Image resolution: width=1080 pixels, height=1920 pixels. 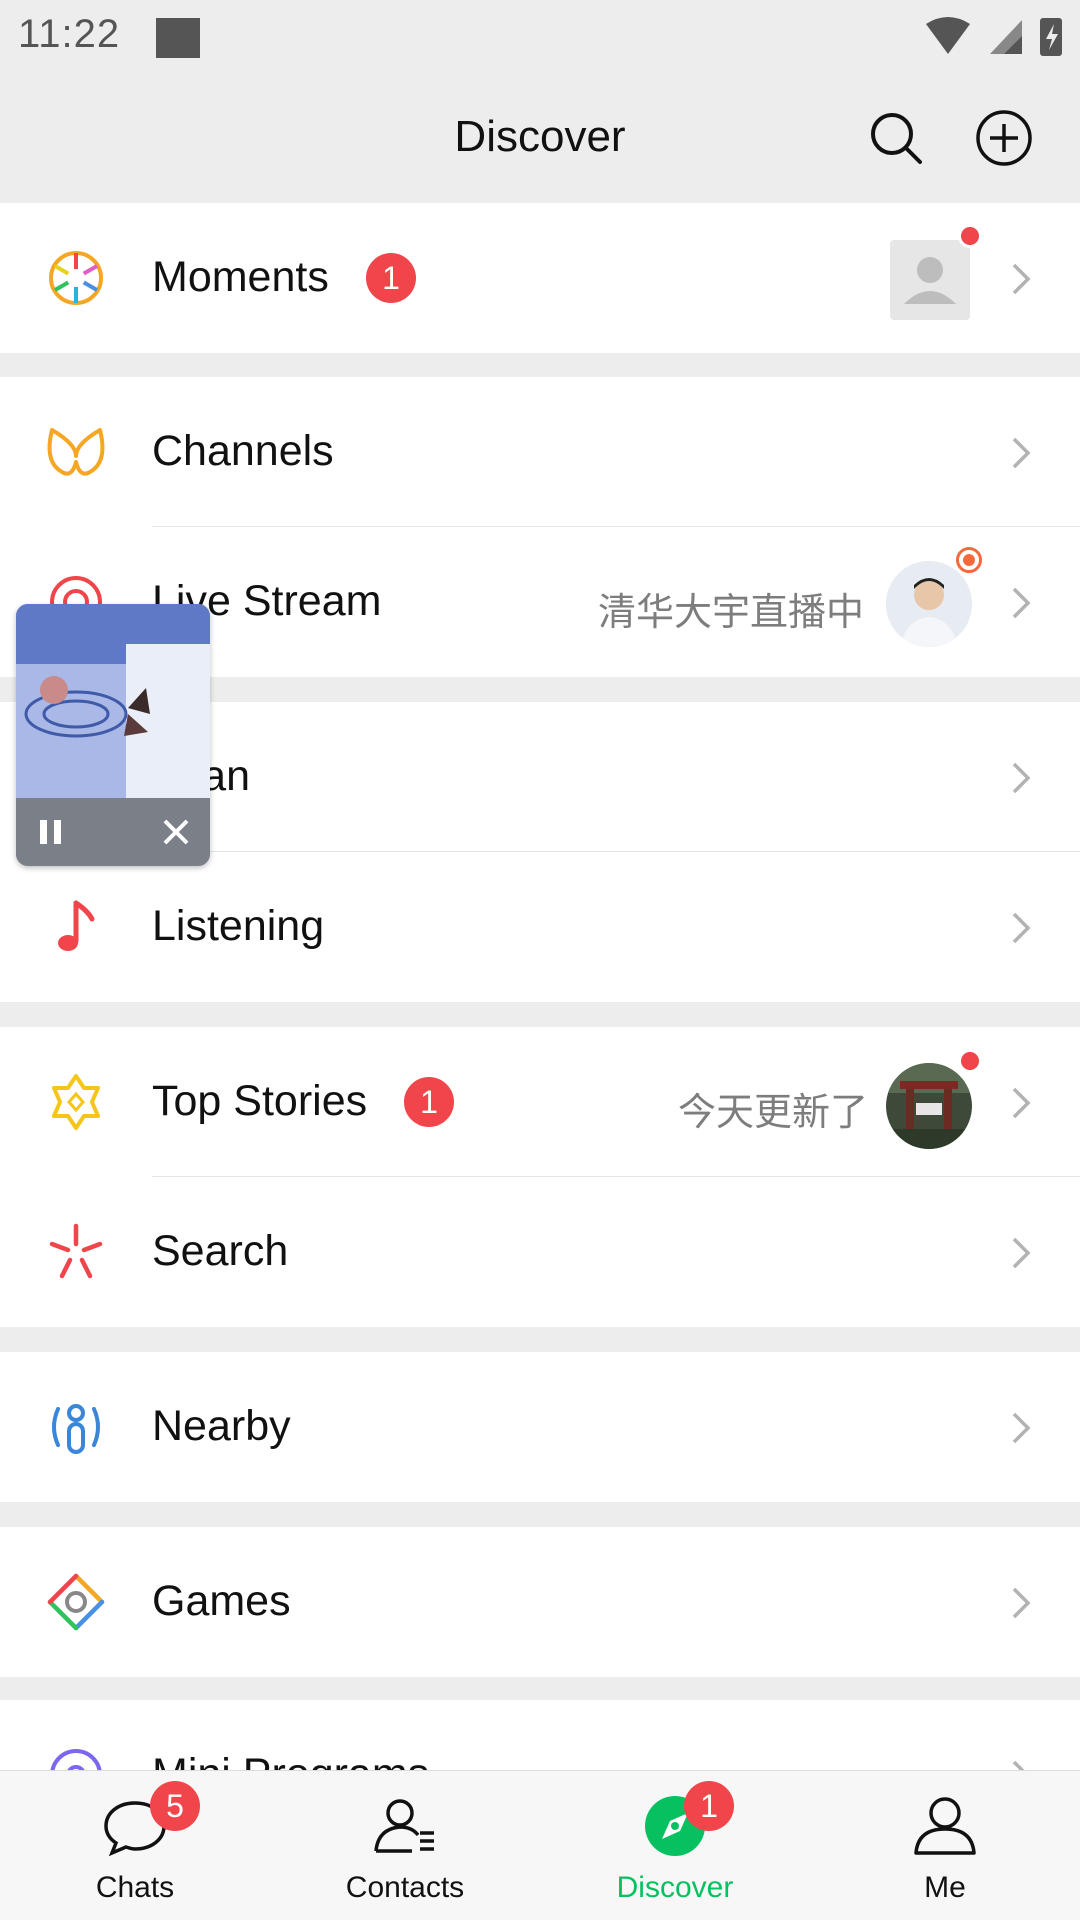 I want to click on top-stories-label: Top Stories, so click(x=260, y=1101).